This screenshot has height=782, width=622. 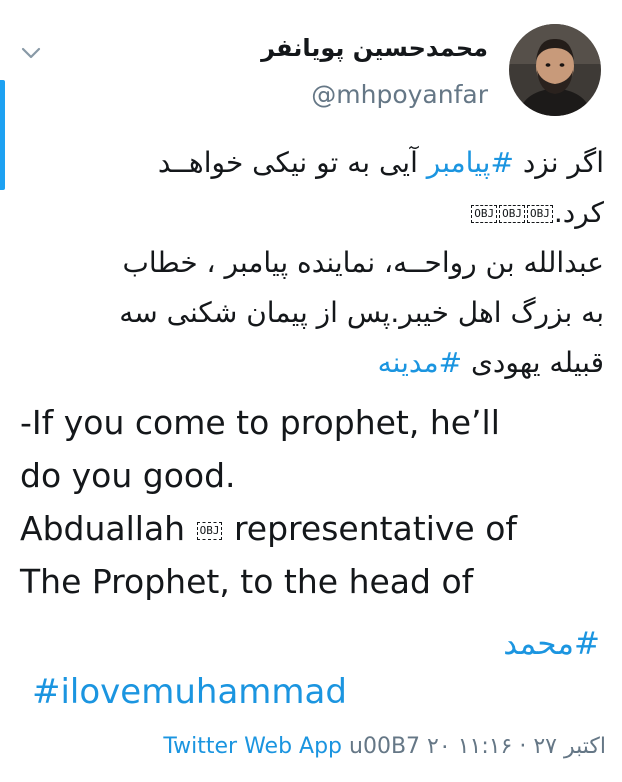 What do you see at coordinates (578, 212) in the screenshot?
I see `text-span: کرد.` at bounding box center [578, 212].